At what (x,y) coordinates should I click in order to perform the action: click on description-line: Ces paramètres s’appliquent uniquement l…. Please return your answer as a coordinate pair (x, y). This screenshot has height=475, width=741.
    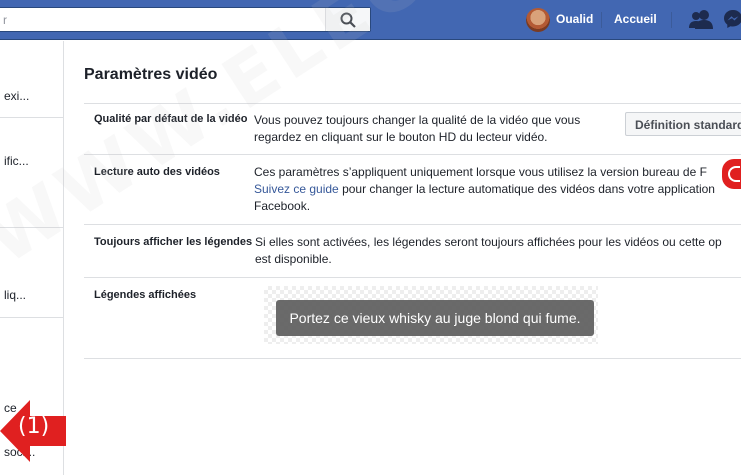
    Looking at the image, I should click on (480, 172).